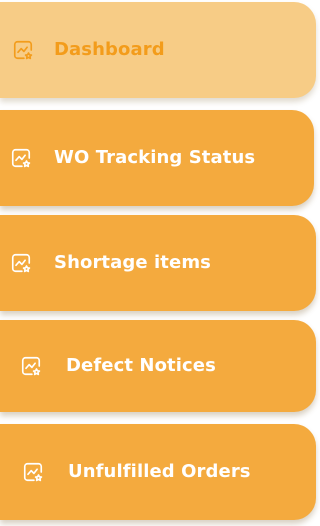 The height and width of the screenshot is (526, 320). I want to click on nav-item-label: WO Tracking Status, so click(155, 157).